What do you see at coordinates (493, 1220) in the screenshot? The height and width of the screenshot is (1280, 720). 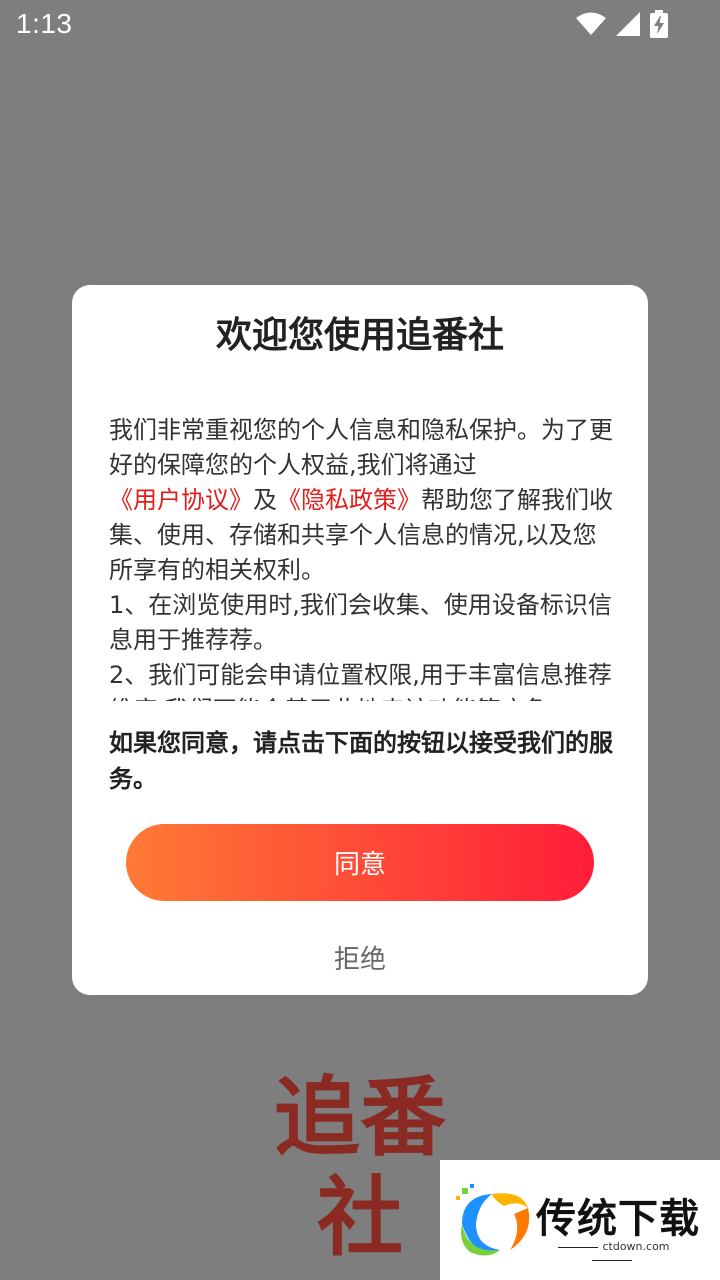 I see `ctdown-logo-icon` at bounding box center [493, 1220].